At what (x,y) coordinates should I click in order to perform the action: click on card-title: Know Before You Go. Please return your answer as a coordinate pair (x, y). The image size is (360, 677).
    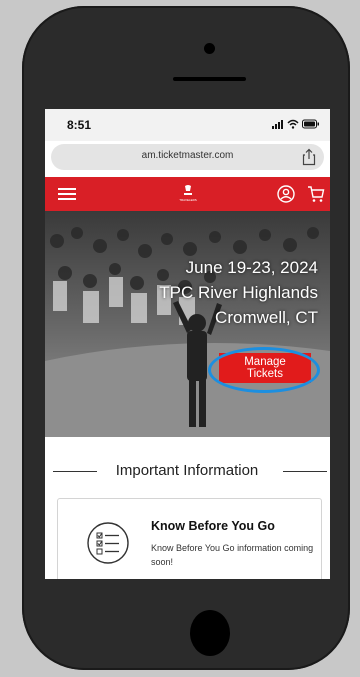
    Looking at the image, I should click on (213, 526).